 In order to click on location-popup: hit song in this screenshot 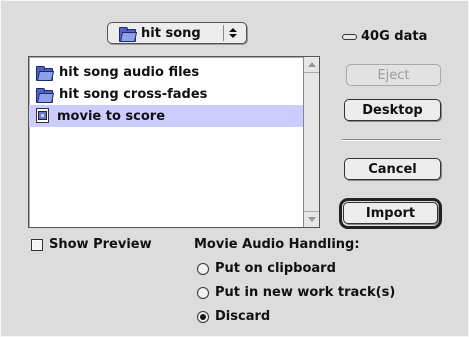, I will do `click(177, 33)`.